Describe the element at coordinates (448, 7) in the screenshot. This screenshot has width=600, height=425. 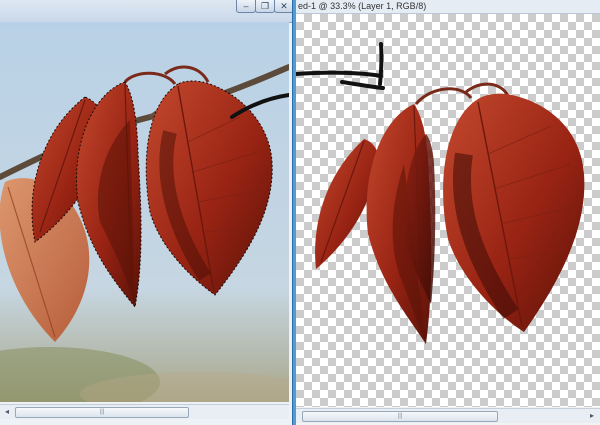
I see `extracted-window-titlebar: ed-1 @ 33.3% (Layer 1, RGB/8)` at that location.